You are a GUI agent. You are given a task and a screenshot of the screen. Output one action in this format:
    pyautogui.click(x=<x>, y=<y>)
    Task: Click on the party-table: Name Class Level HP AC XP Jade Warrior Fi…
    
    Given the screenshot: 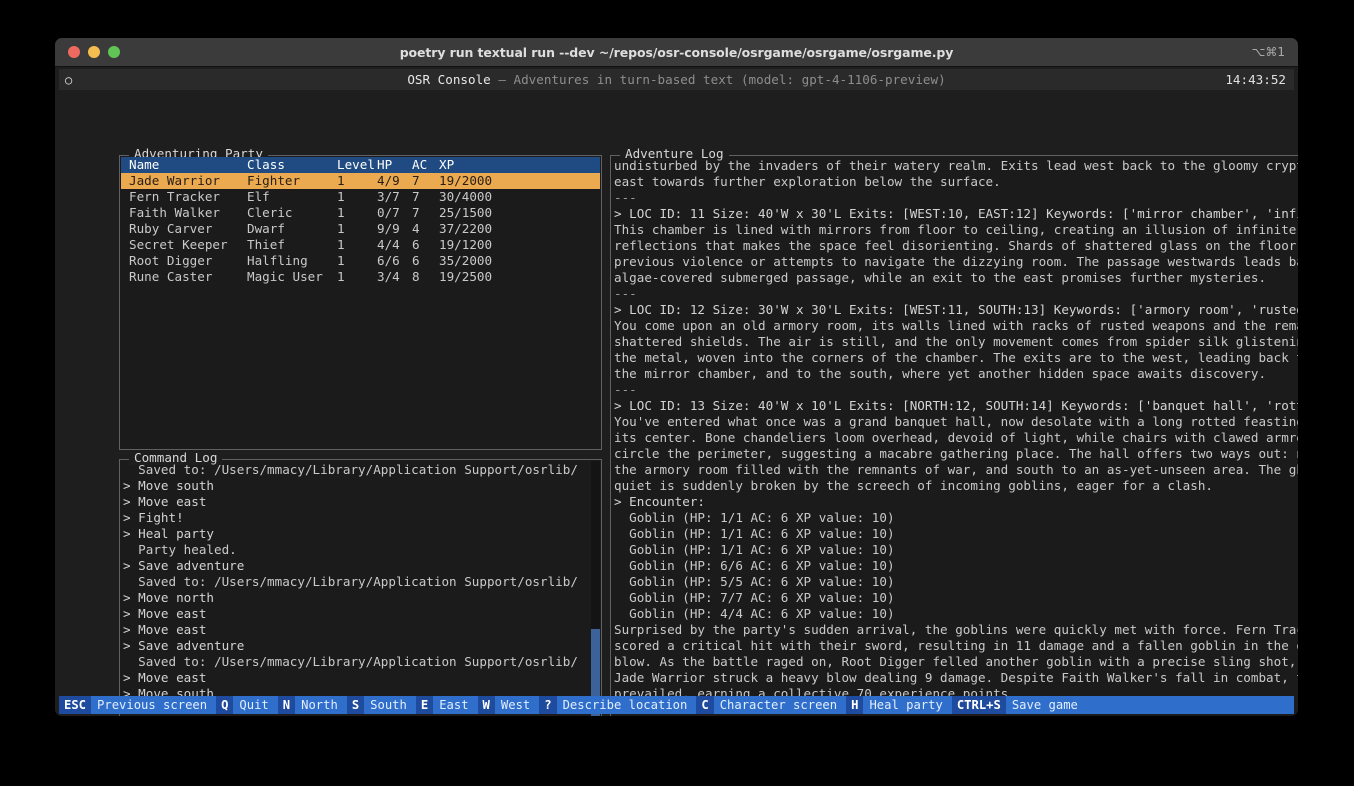 What is the action you would take?
    pyautogui.click(x=360, y=221)
    